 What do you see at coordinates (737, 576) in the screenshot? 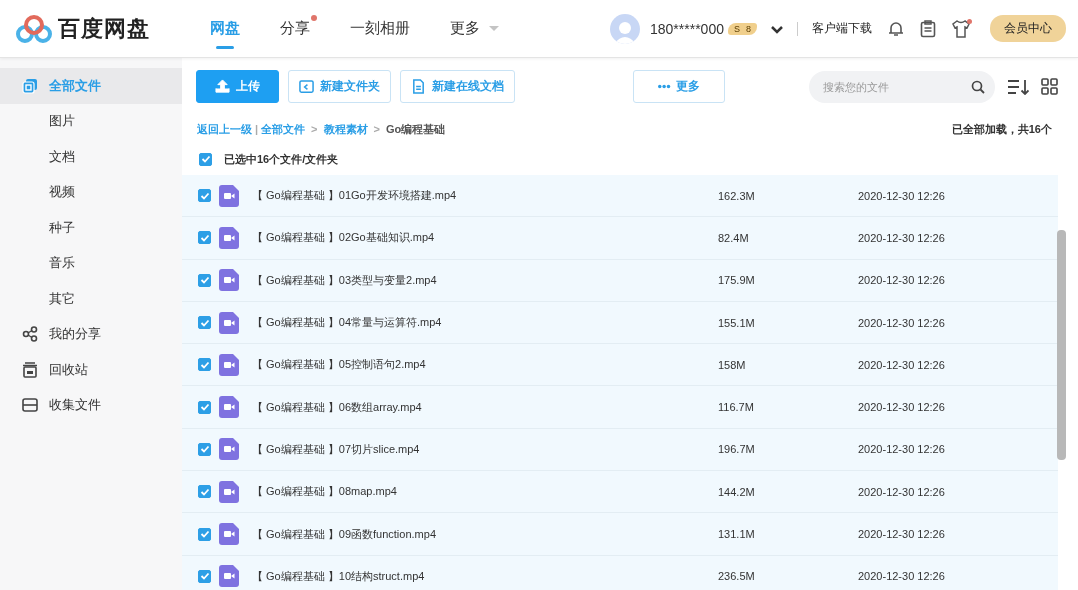
I see `file-size: 236.5M` at bounding box center [737, 576].